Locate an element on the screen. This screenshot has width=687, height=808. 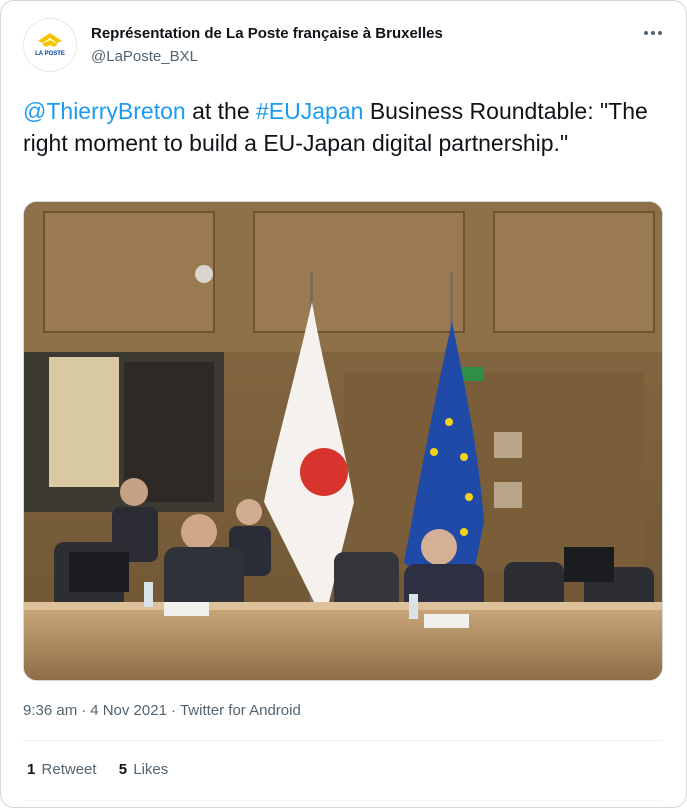
tweet-source: Twitter for Android is located at coordinates (240, 710).